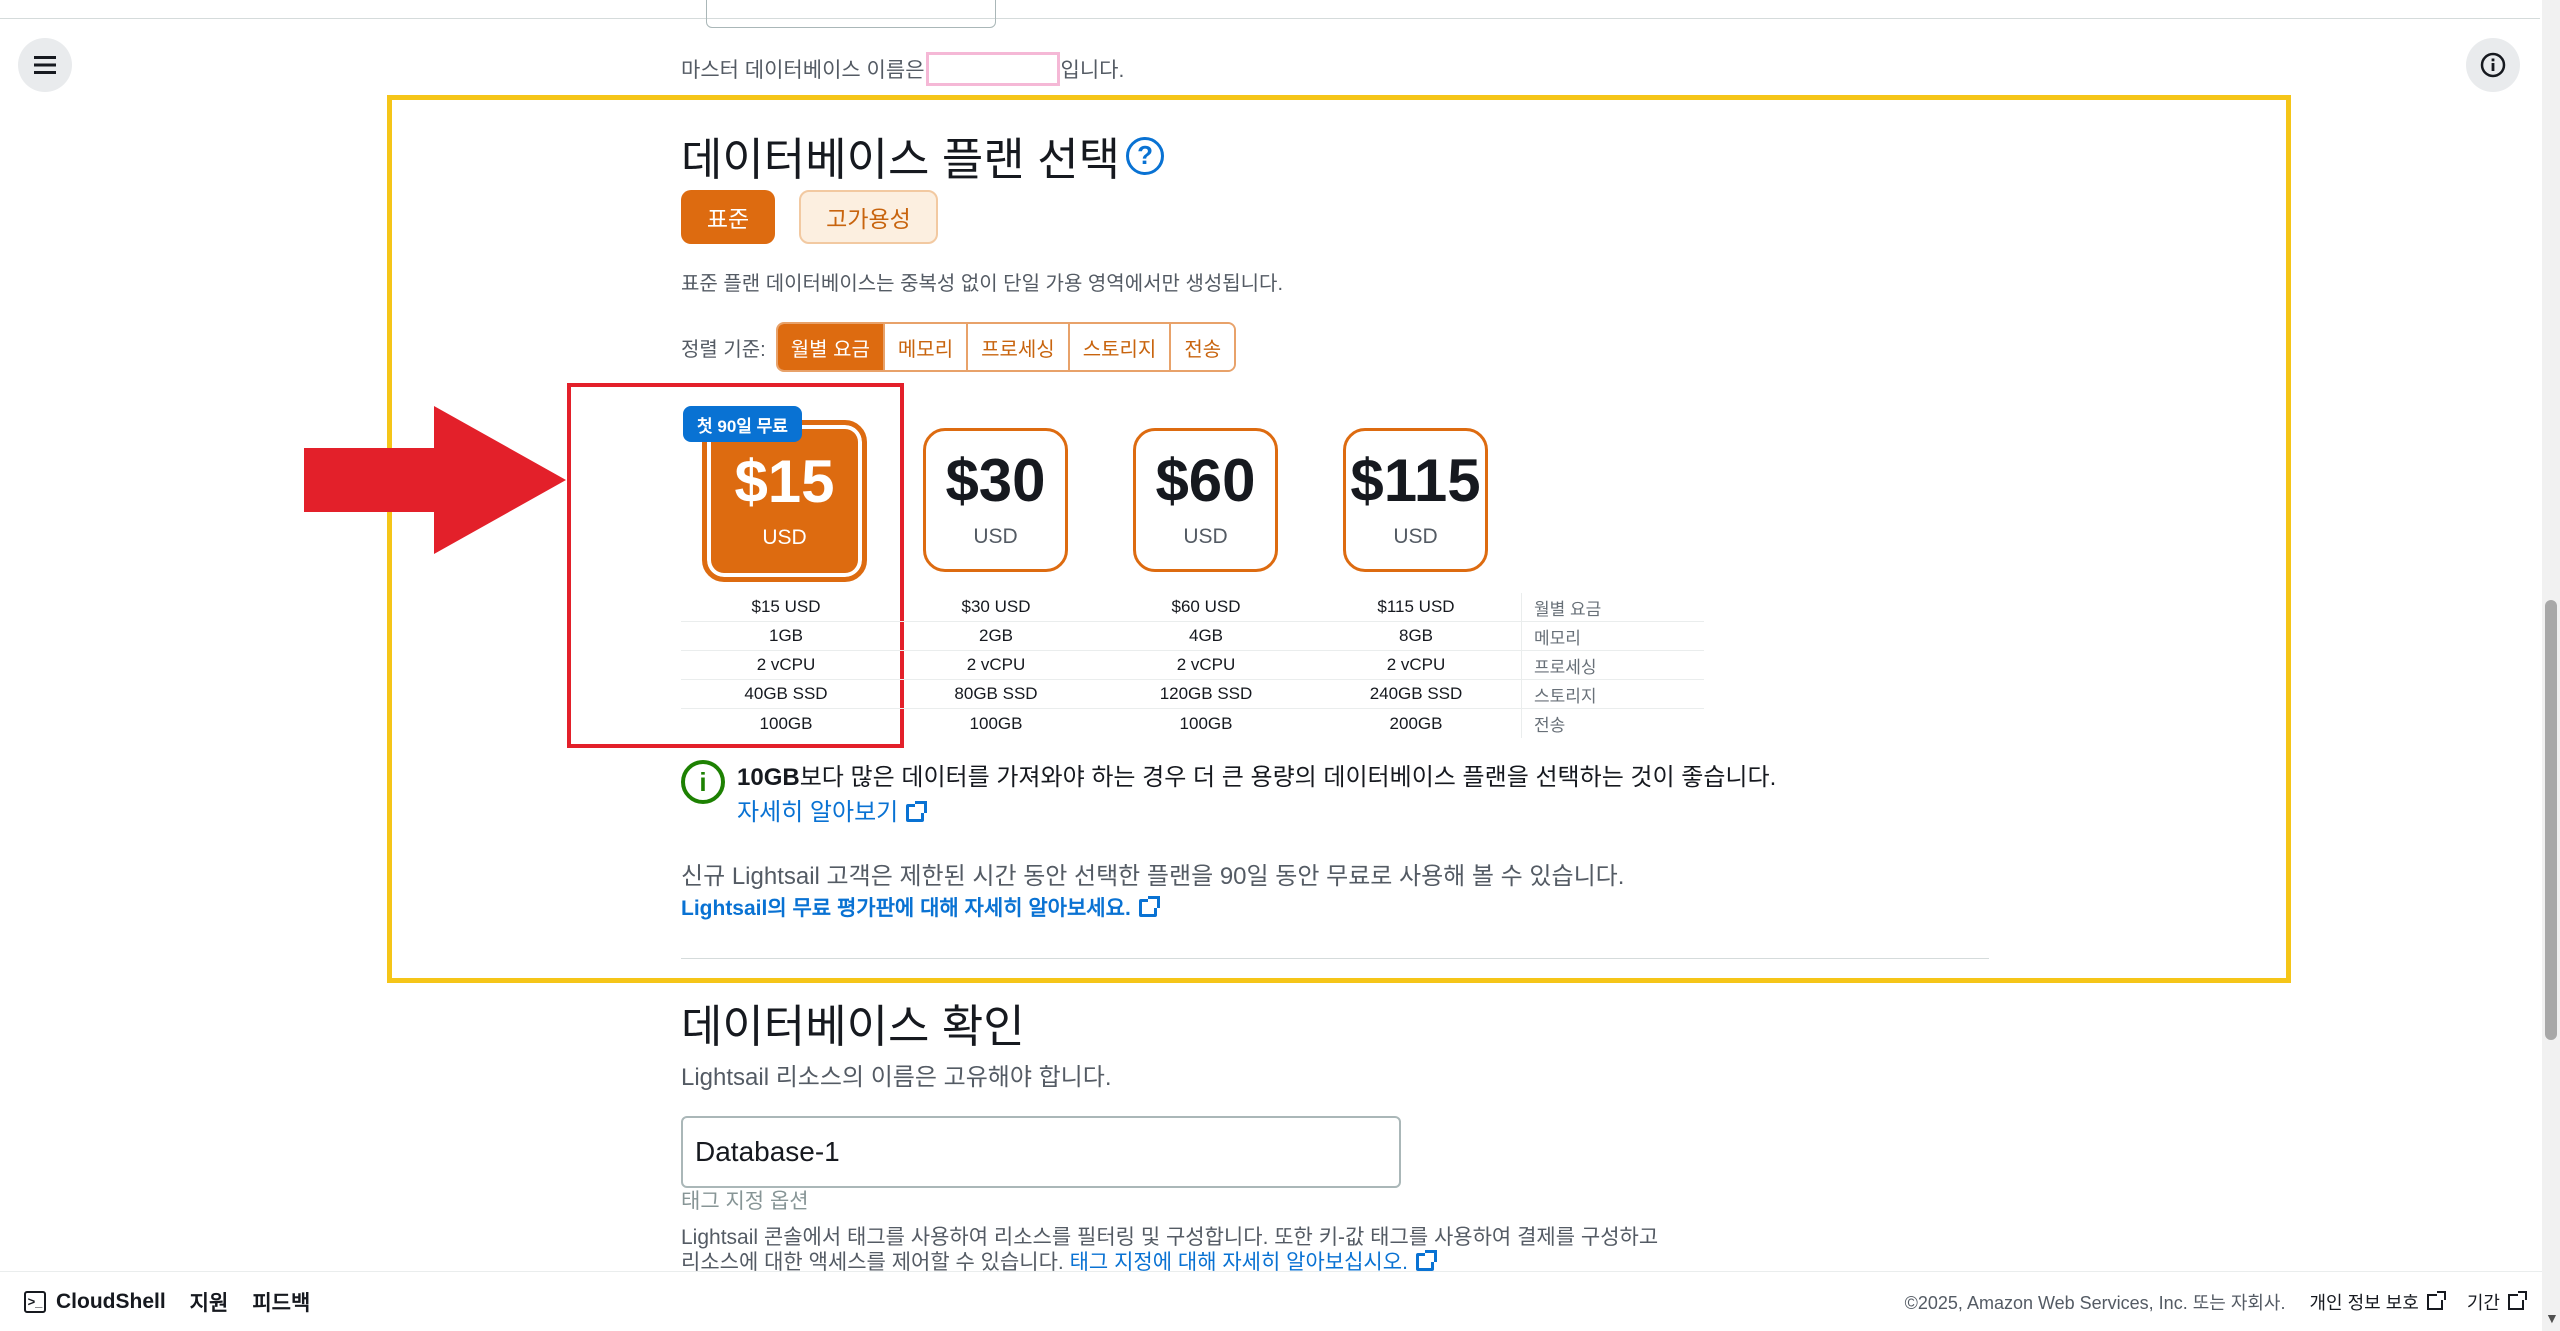 This screenshot has width=2560, height=1331. I want to click on plan-price: $15, so click(784, 481).